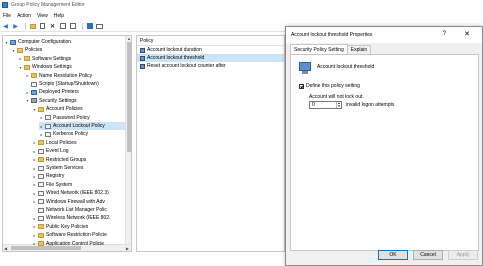  What do you see at coordinates (69, 210) in the screenshot?
I see `tree-item: Network List Manager Polic` at bounding box center [69, 210].